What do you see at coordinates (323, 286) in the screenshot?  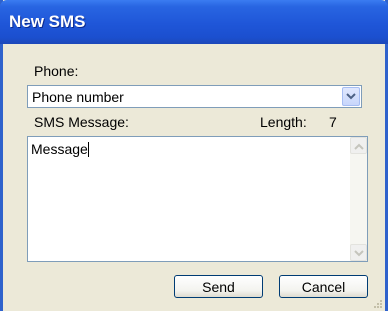 I see `cancel-button: Cancel` at bounding box center [323, 286].